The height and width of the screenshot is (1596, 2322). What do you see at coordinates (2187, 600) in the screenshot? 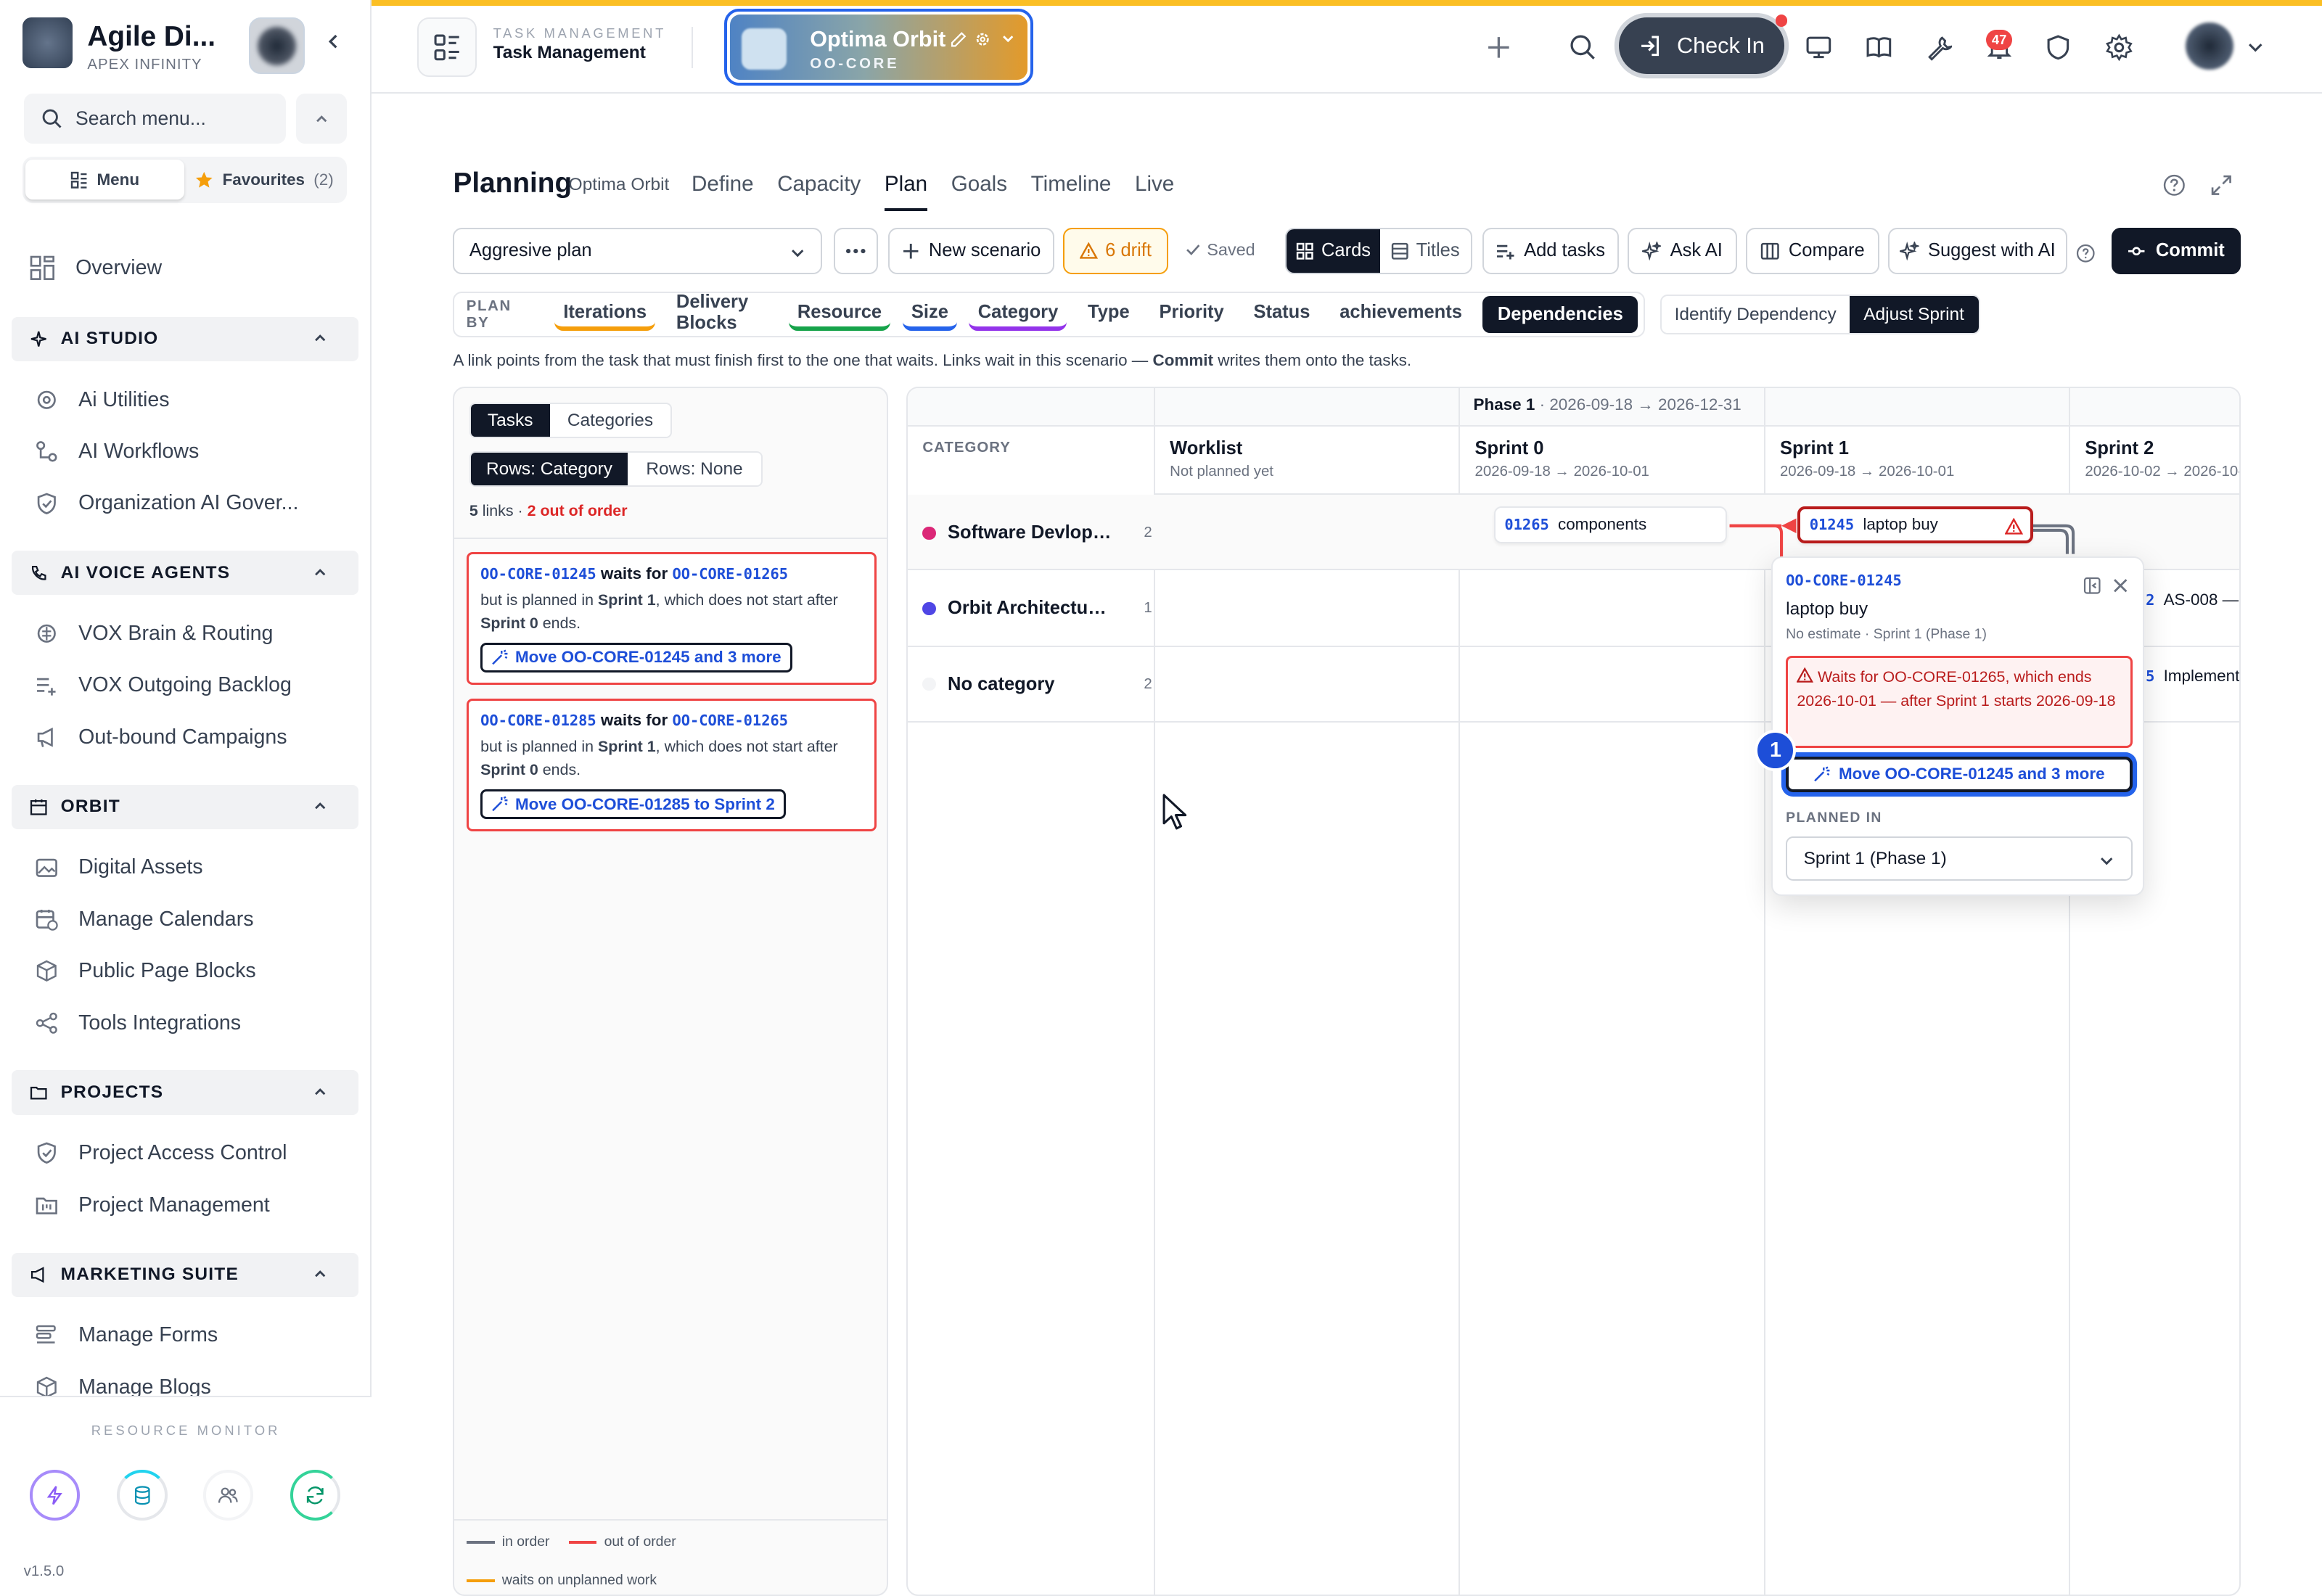
I see `task-card: 2 AS-008 —` at bounding box center [2187, 600].